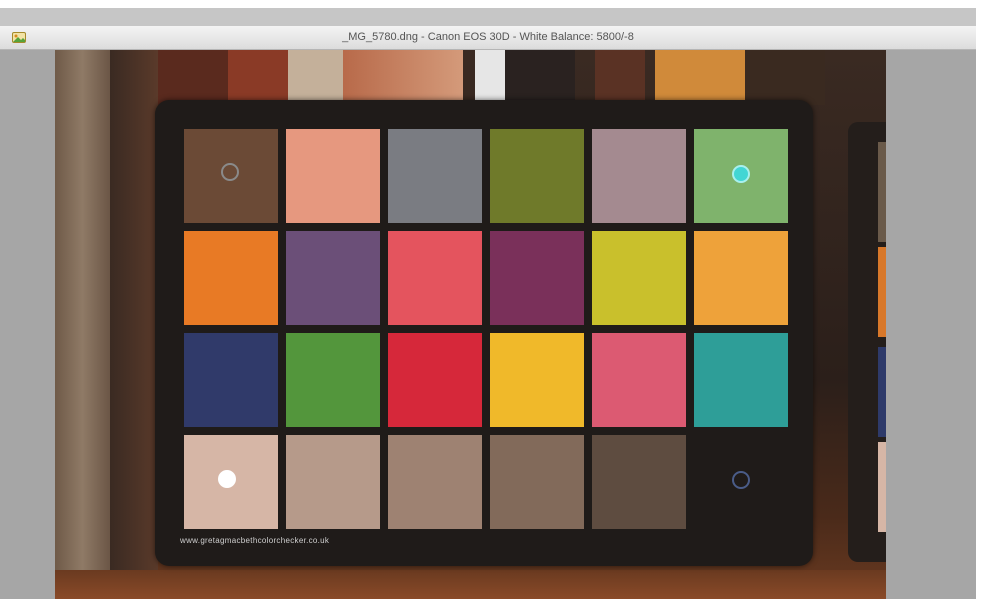  Describe the element at coordinates (537, 380) in the screenshot. I see `color-patch-yellow` at that location.